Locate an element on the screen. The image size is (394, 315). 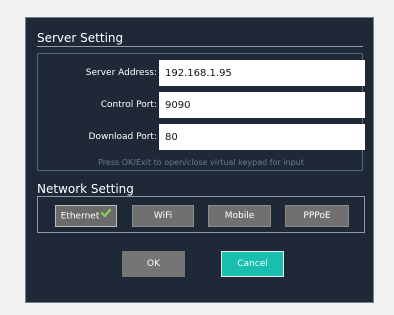
download-port-label: Download Port: is located at coordinates (122, 137).